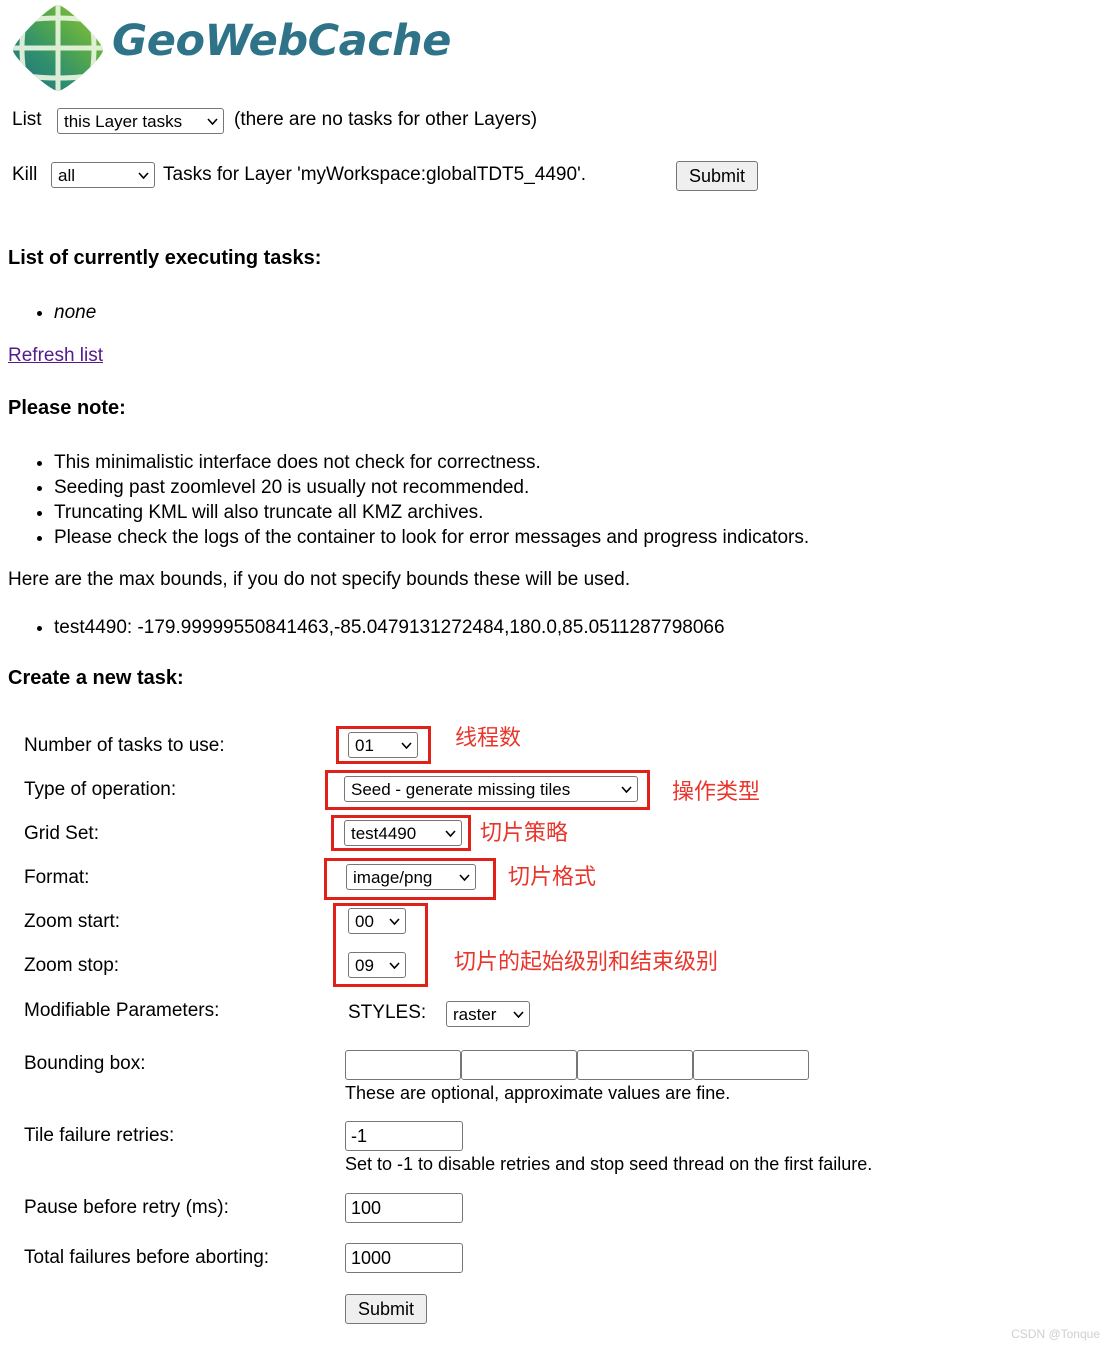 The height and width of the screenshot is (1349, 1110). I want to click on format-select: image/png, so click(411, 877).